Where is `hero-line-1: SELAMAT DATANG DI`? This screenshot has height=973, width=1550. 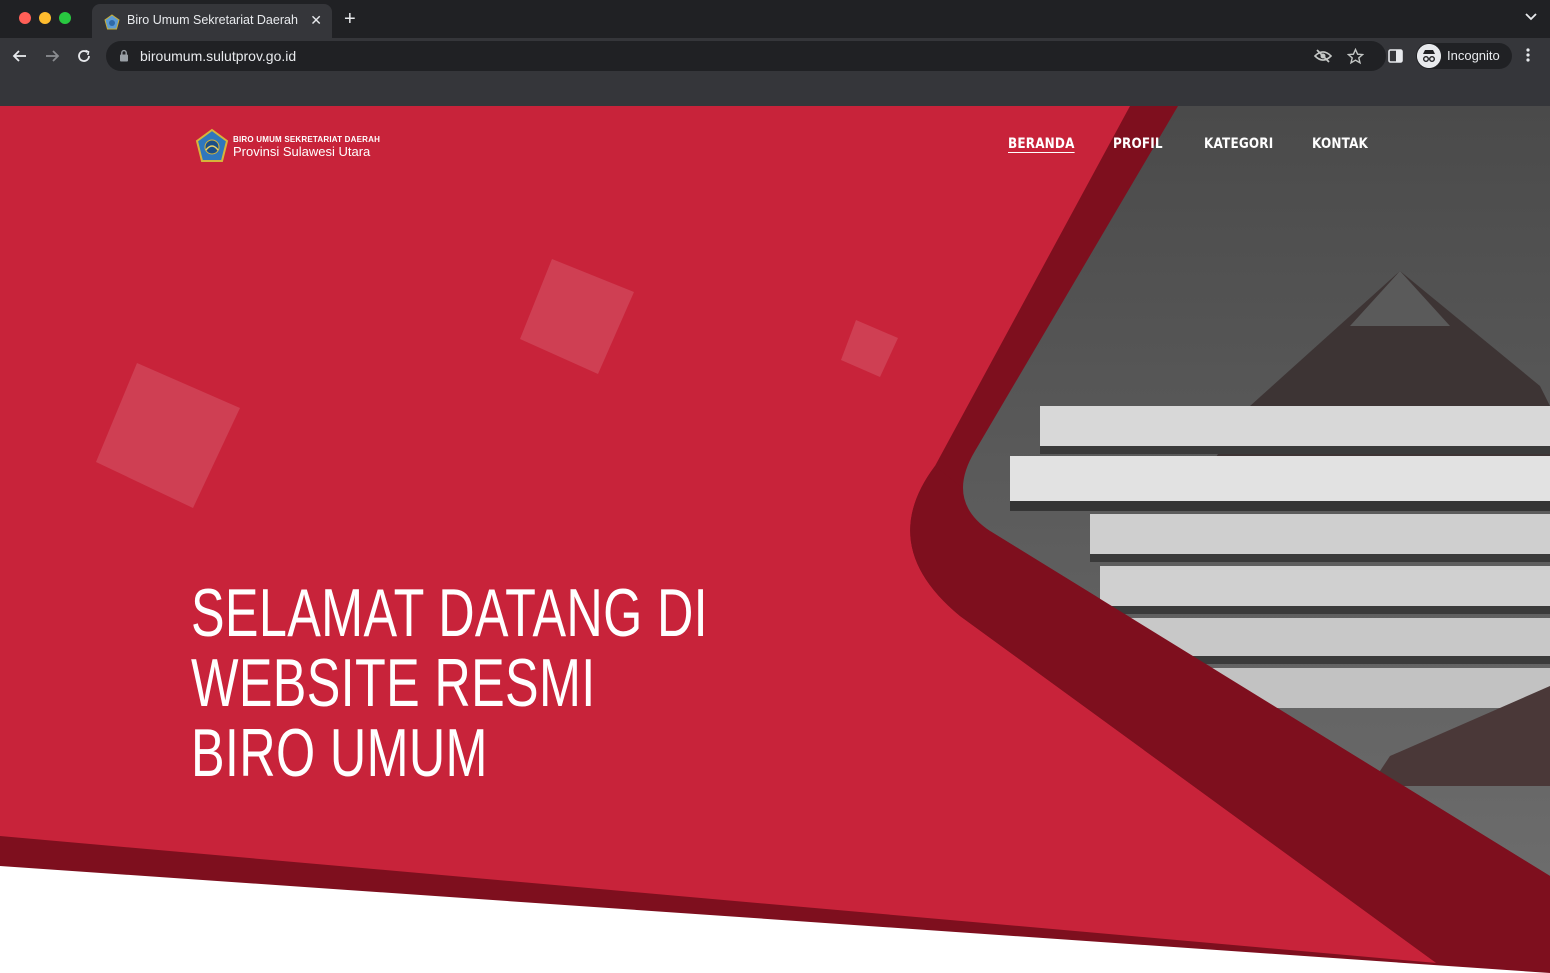
hero-line-1: SELAMAT DATANG DI is located at coordinates (450, 613).